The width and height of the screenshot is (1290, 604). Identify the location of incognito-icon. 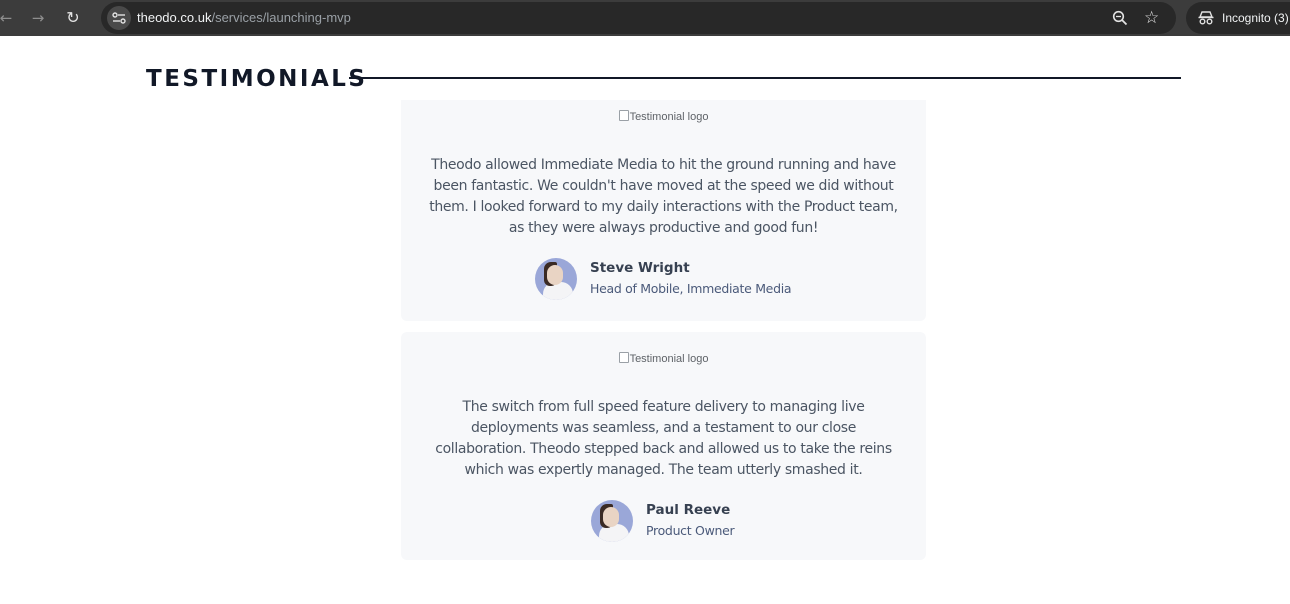
(1206, 18).